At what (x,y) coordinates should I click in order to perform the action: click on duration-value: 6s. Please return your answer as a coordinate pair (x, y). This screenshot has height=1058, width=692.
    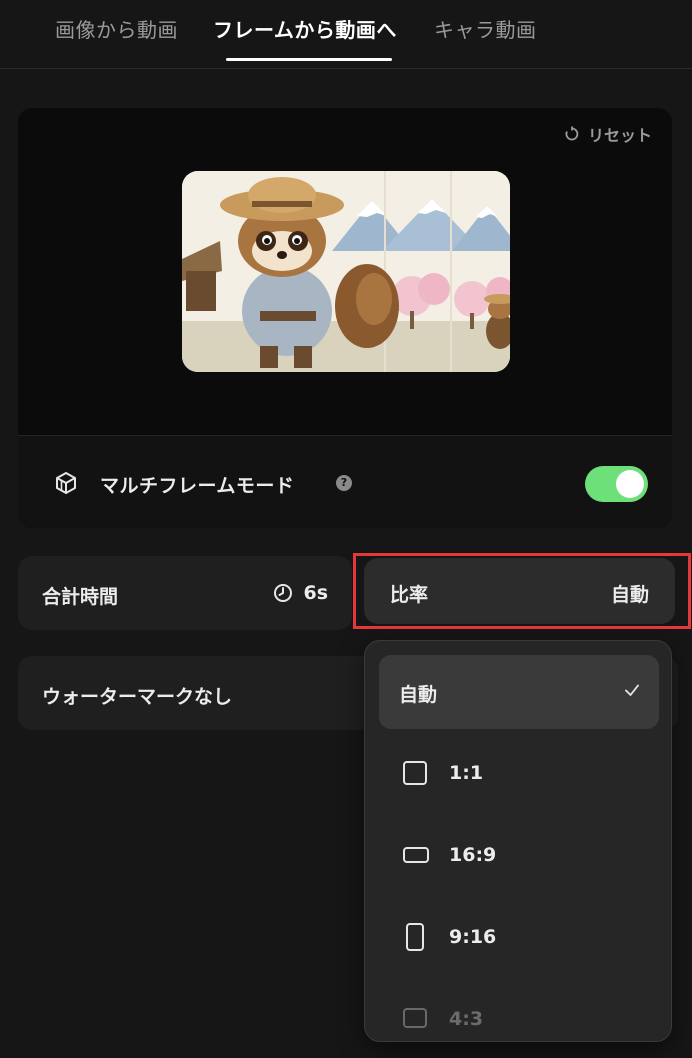
    Looking at the image, I should click on (315, 593).